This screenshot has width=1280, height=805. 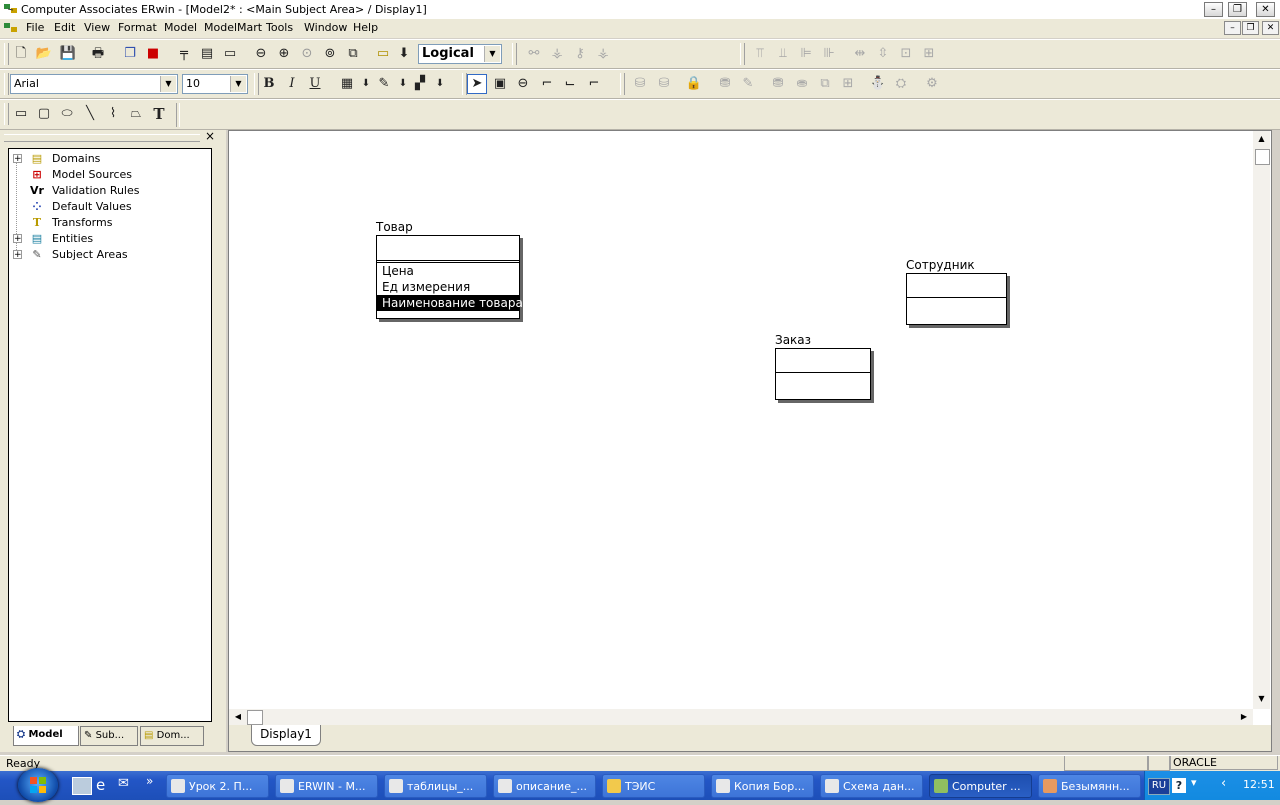 What do you see at coordinates (68, 54) in the screenshot?
I see `save-icon: 💾` at bounding box center [68, 54].